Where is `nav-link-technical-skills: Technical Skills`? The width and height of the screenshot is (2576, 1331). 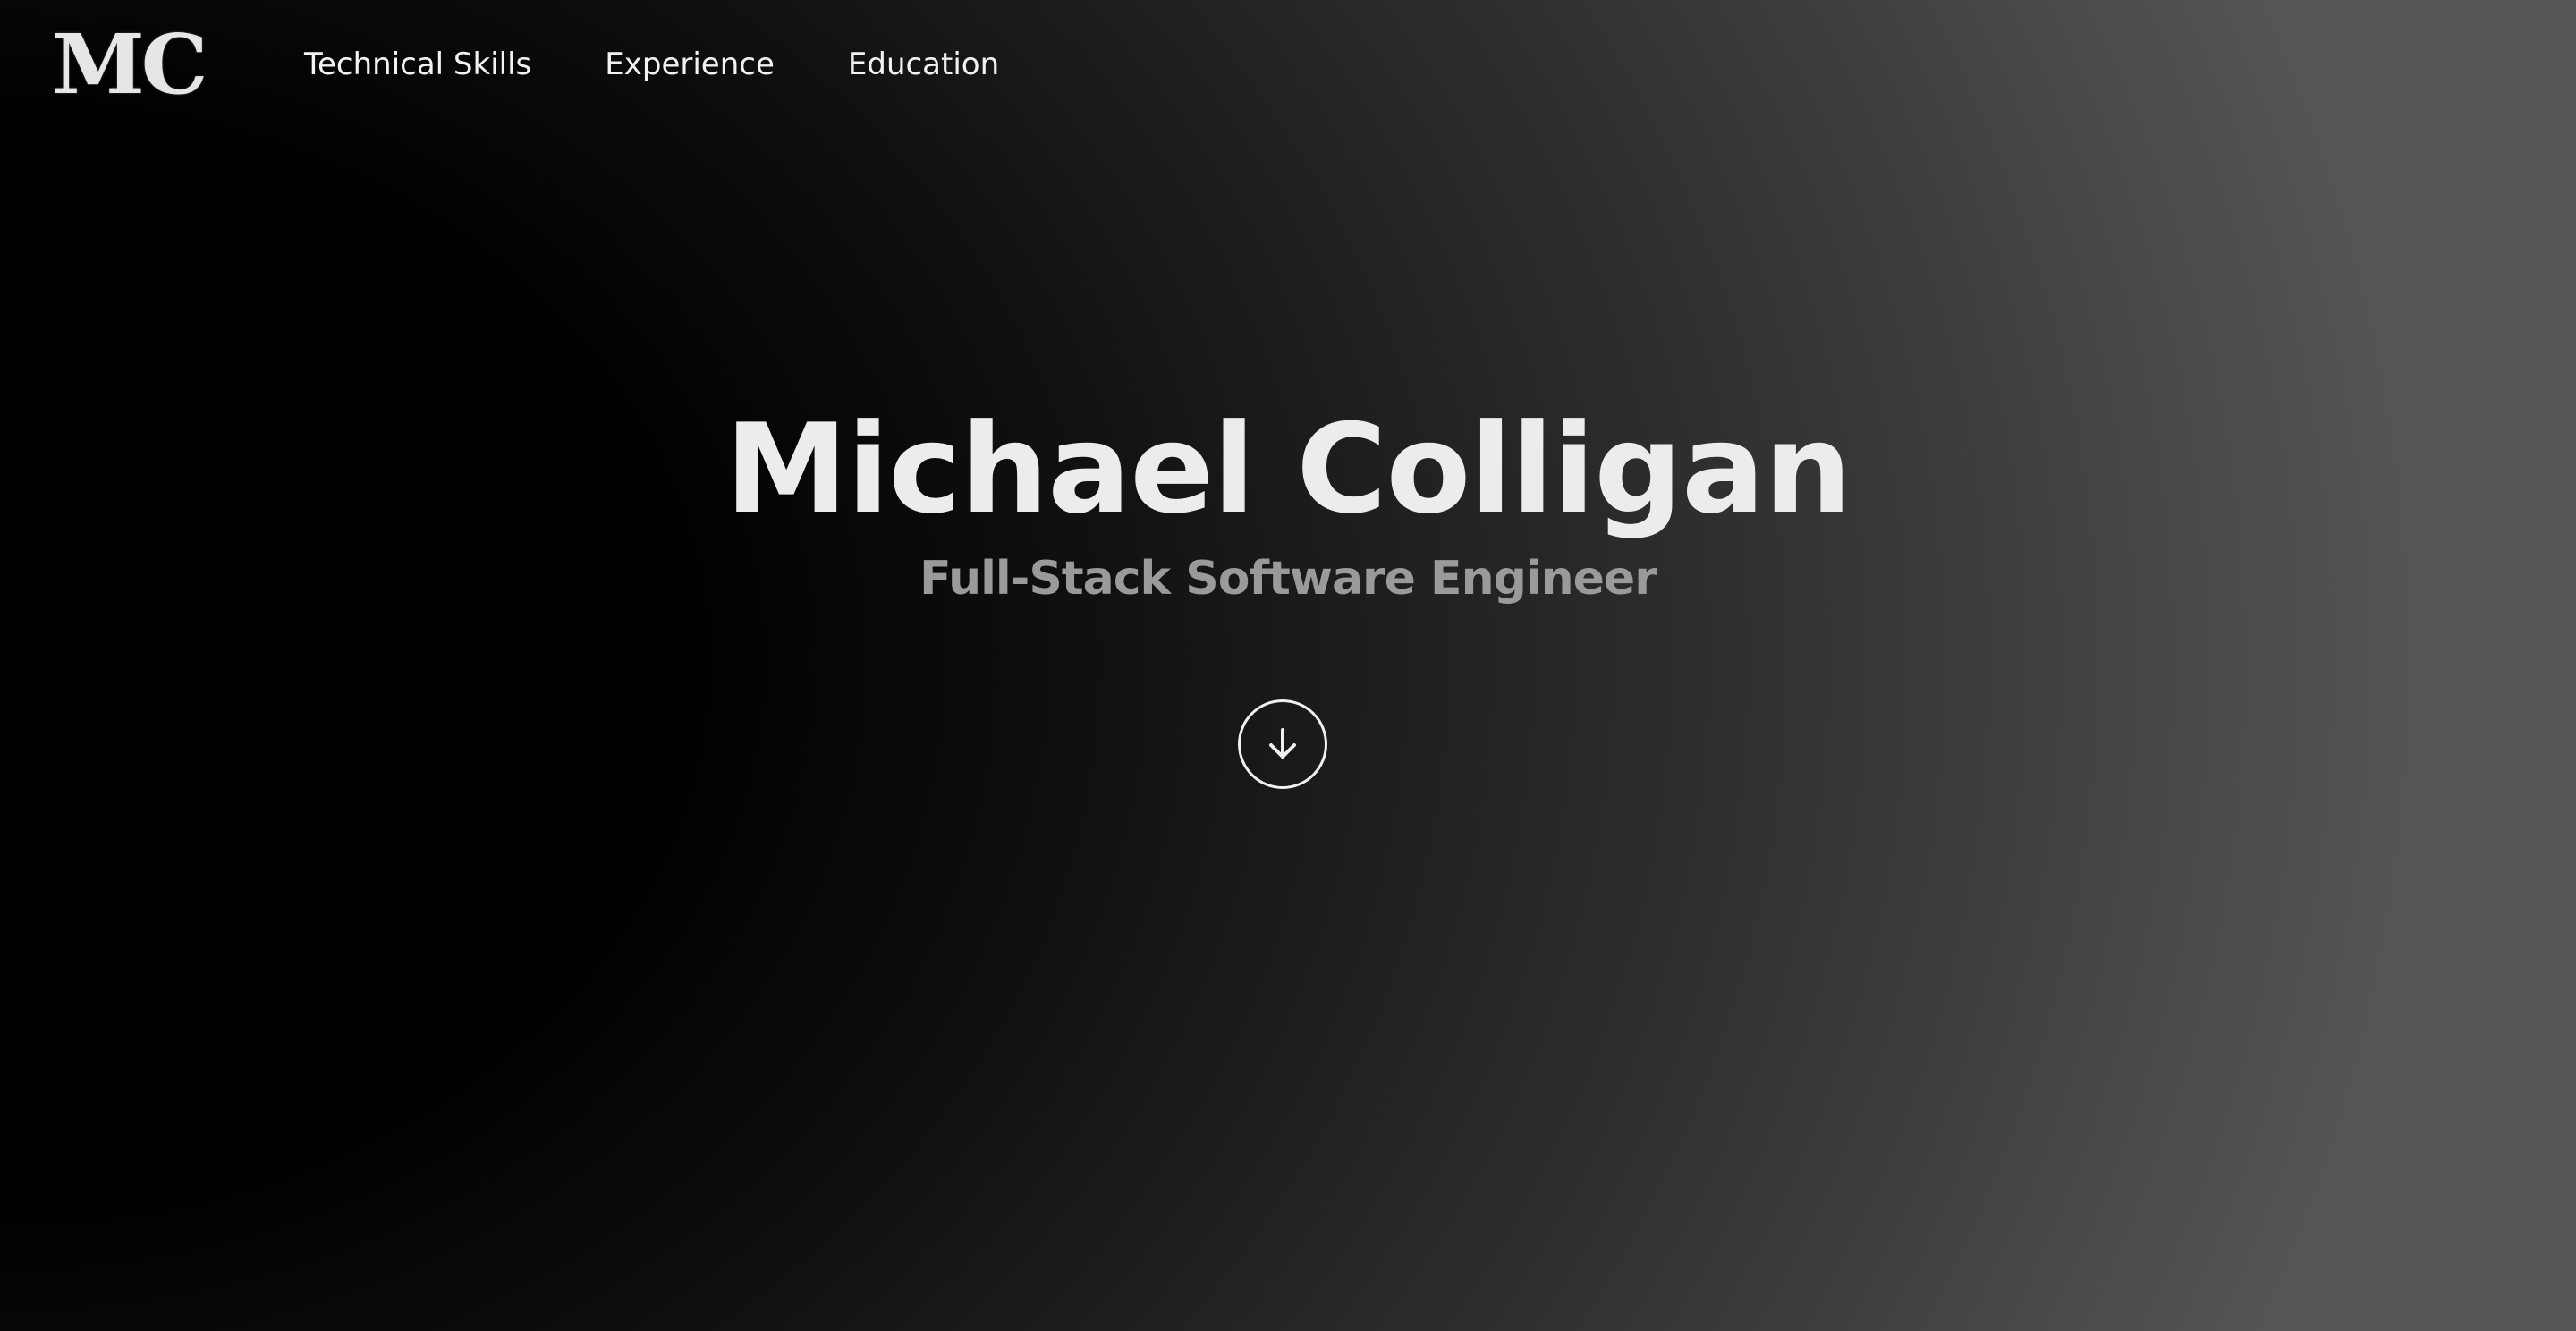 nav-link-technical-skills: Technical Skills is located at coordinates (417, 65).